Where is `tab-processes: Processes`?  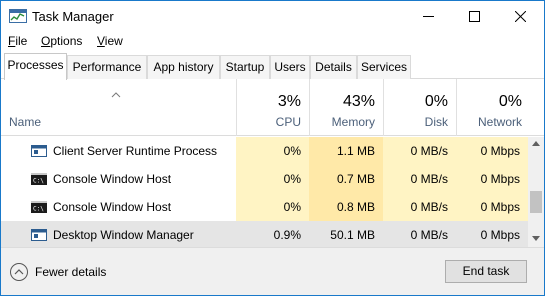 tab-processes: Processes is located at coordinates (35, 66).